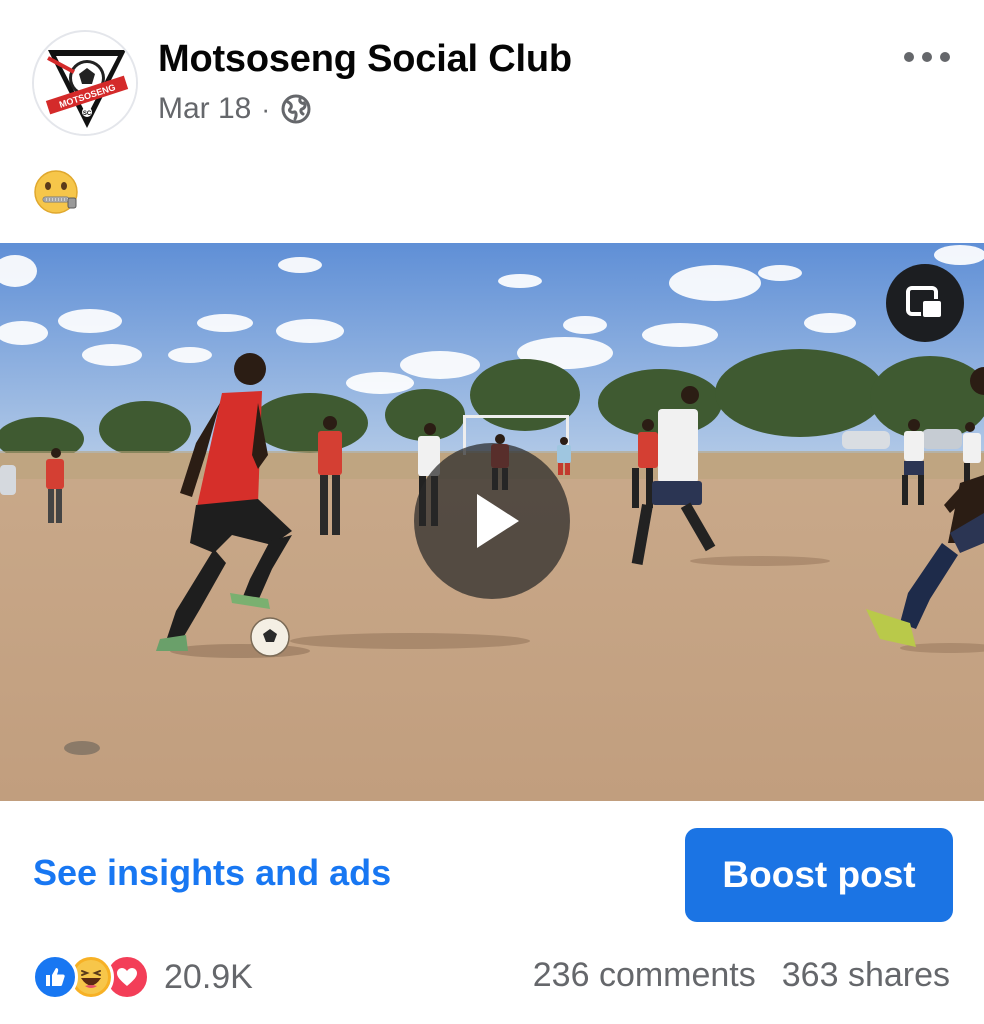 Image resolution: width=984 pixels, height=1024 pixels. What do you see at coordinates (55, 977) in the screenshot?
I see `like-icon` at bounding box center [55, 977].